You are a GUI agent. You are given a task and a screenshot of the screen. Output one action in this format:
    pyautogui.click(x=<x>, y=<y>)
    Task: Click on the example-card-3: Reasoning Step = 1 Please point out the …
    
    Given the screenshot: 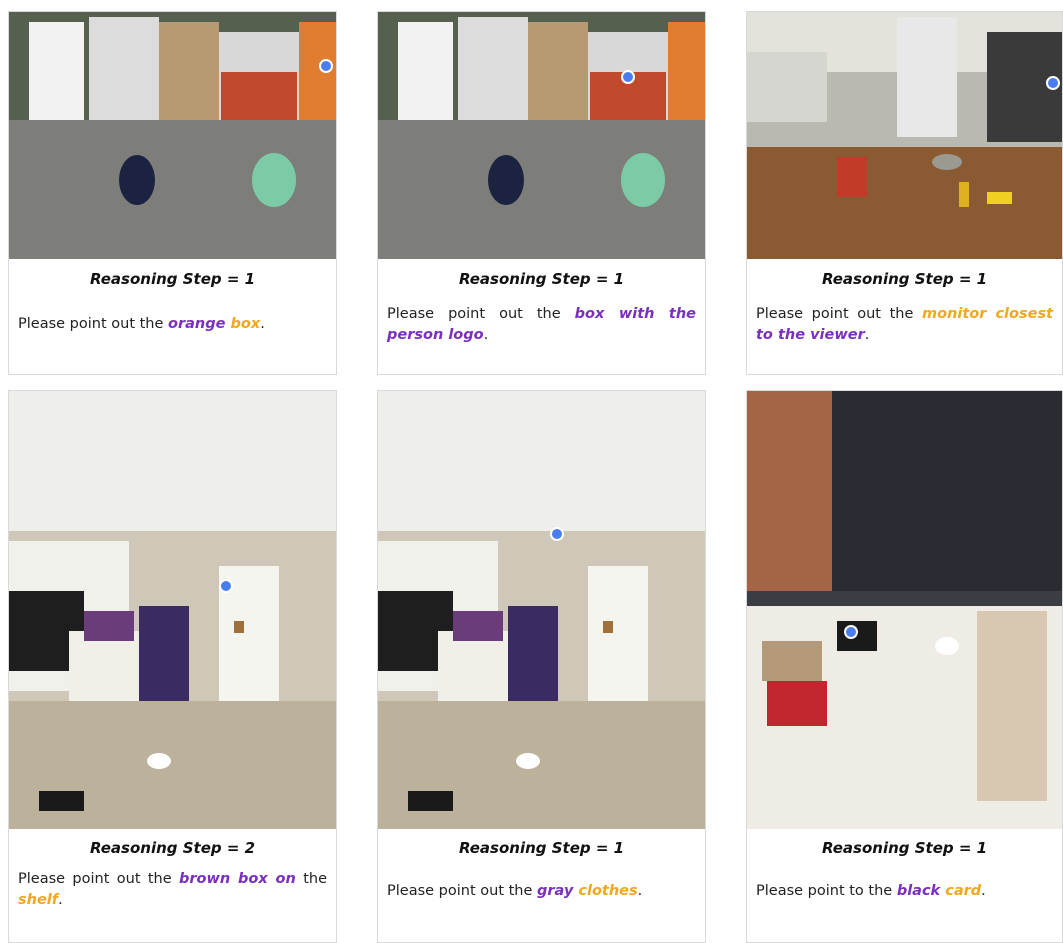 What is the action you would take?
    pyautogui.click(x=904, y=193)
    